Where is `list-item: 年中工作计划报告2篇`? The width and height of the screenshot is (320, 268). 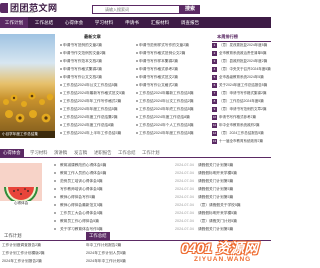 list-item: 年中工作计划报告2篇 is located at coordinates (119, 245).